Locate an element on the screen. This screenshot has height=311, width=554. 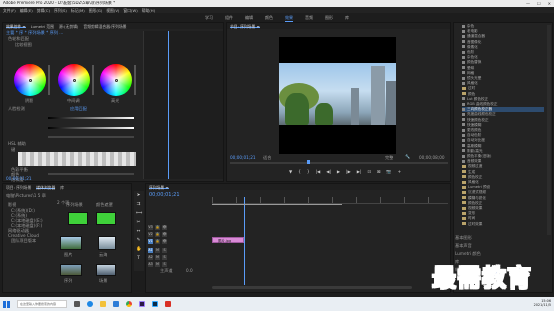
store-icon is located at coordinates (116, 304).